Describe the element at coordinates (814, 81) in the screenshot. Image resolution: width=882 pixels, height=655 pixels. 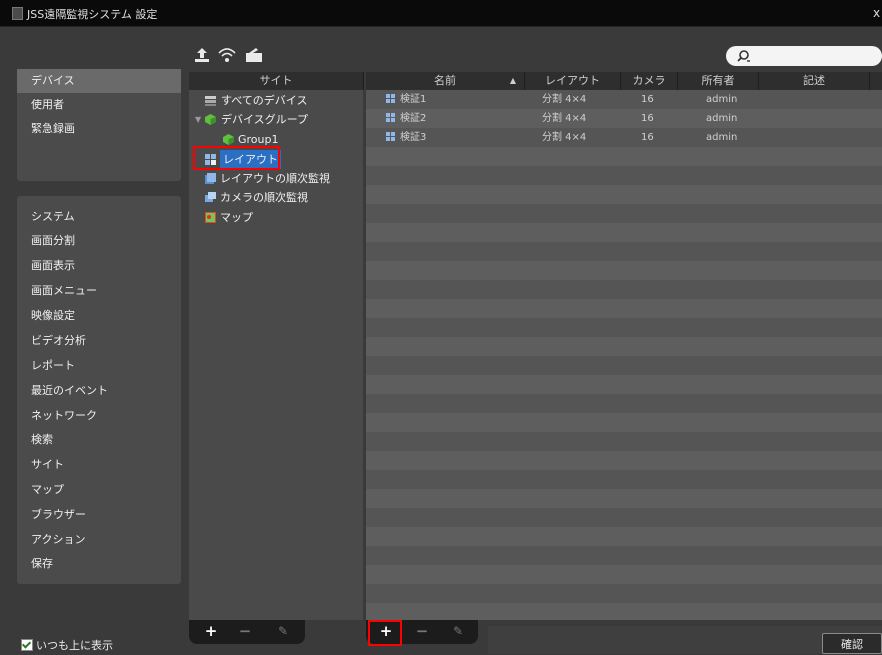
I see `column-header-description: 記述` at that location.